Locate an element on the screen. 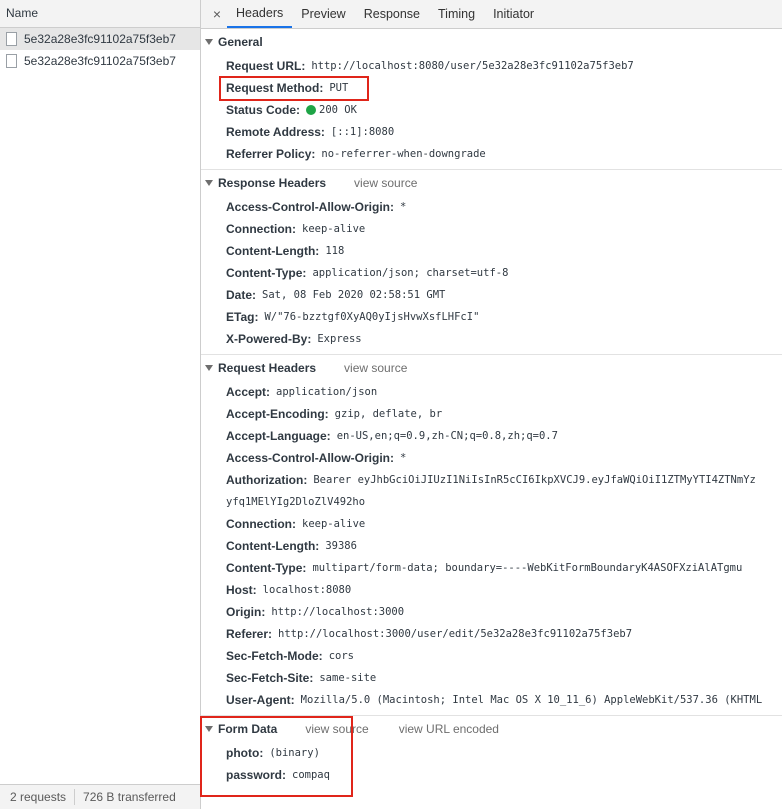  header-value: 39386 is located at coordinates (341, 546).